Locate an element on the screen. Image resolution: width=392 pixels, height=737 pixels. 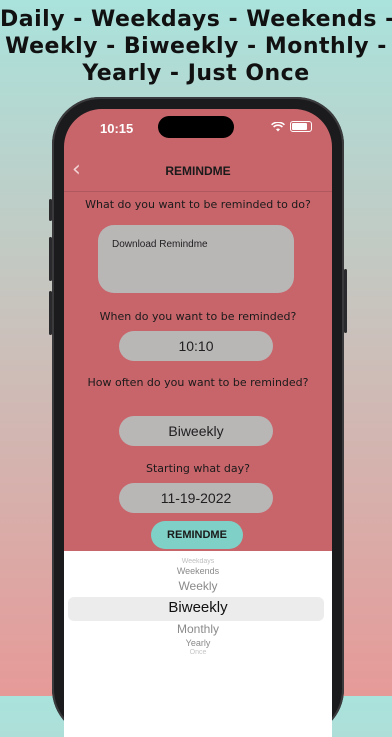
reminder-text-field: Download Remindme is located at coordinates (196, 259).